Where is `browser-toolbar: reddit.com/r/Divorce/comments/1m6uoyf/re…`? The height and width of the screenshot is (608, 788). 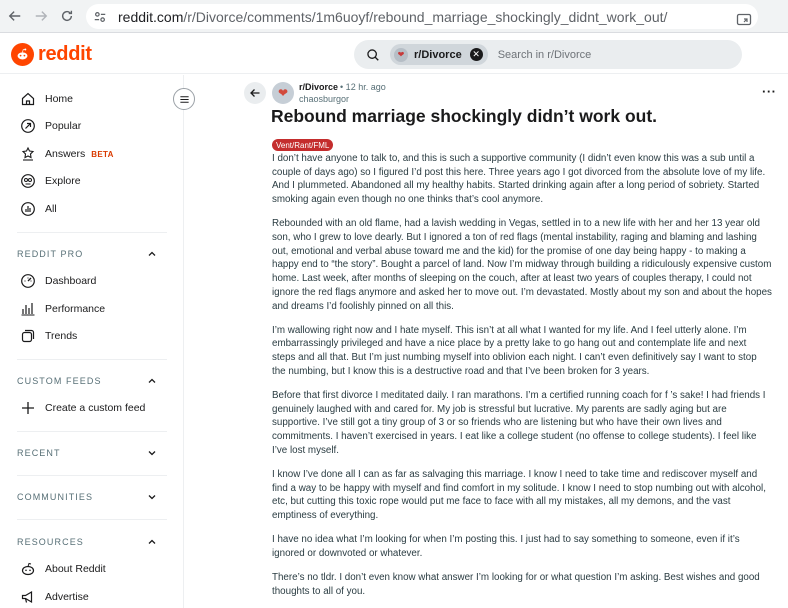 browser-toolbar: reddit.com/r/Divorce/comments/1m6uoyf/re… is located at coordinates (394, 16).